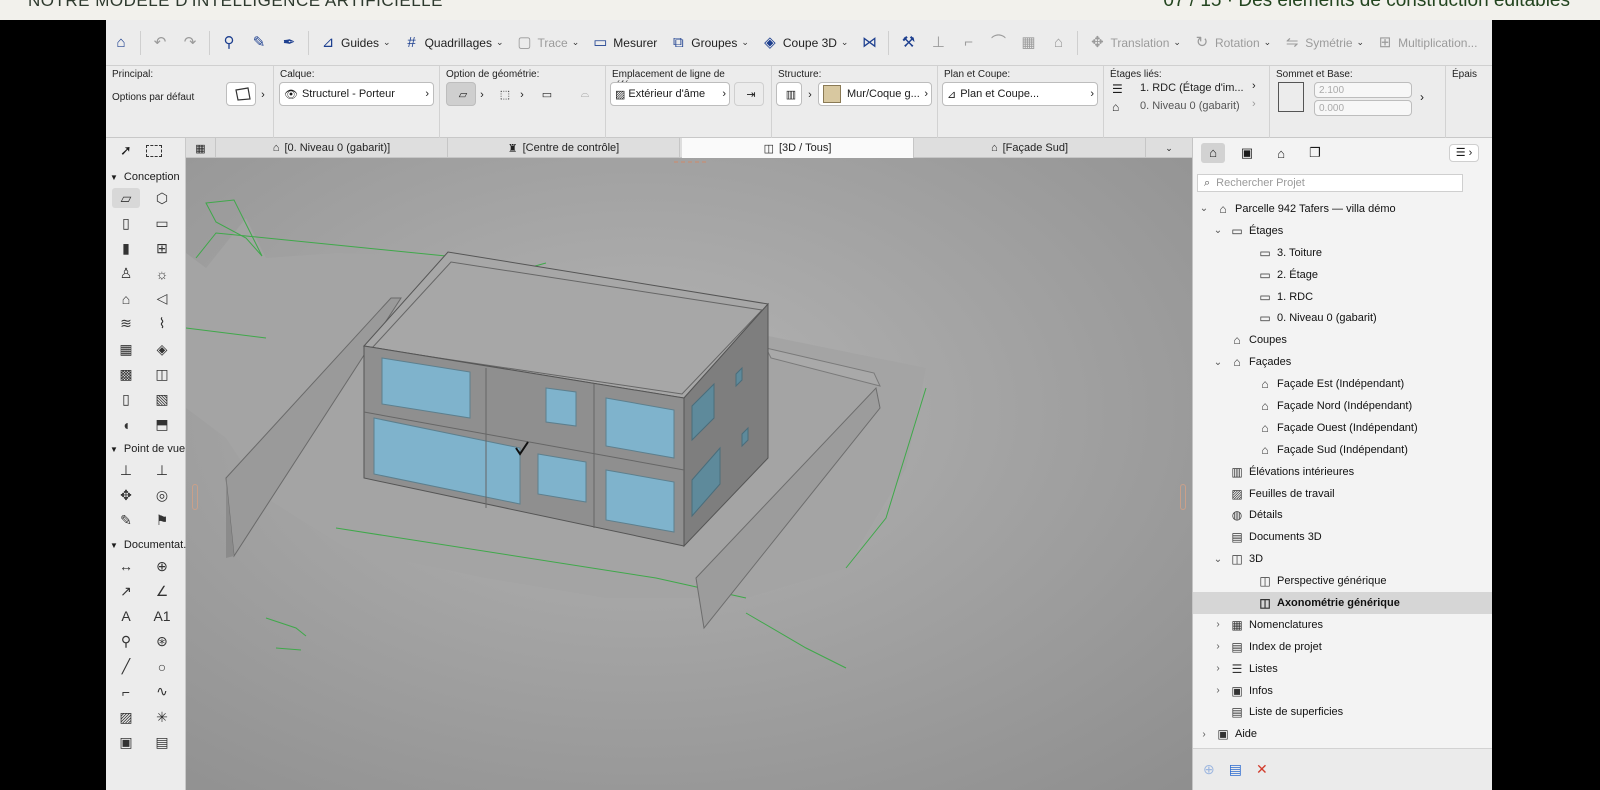  What do you see at coordinates (1190, 106) in the screenshot?
I see `bottom-story-value: 0. Niveau 0 (gabarit)` at bounding box center [1190, 106].